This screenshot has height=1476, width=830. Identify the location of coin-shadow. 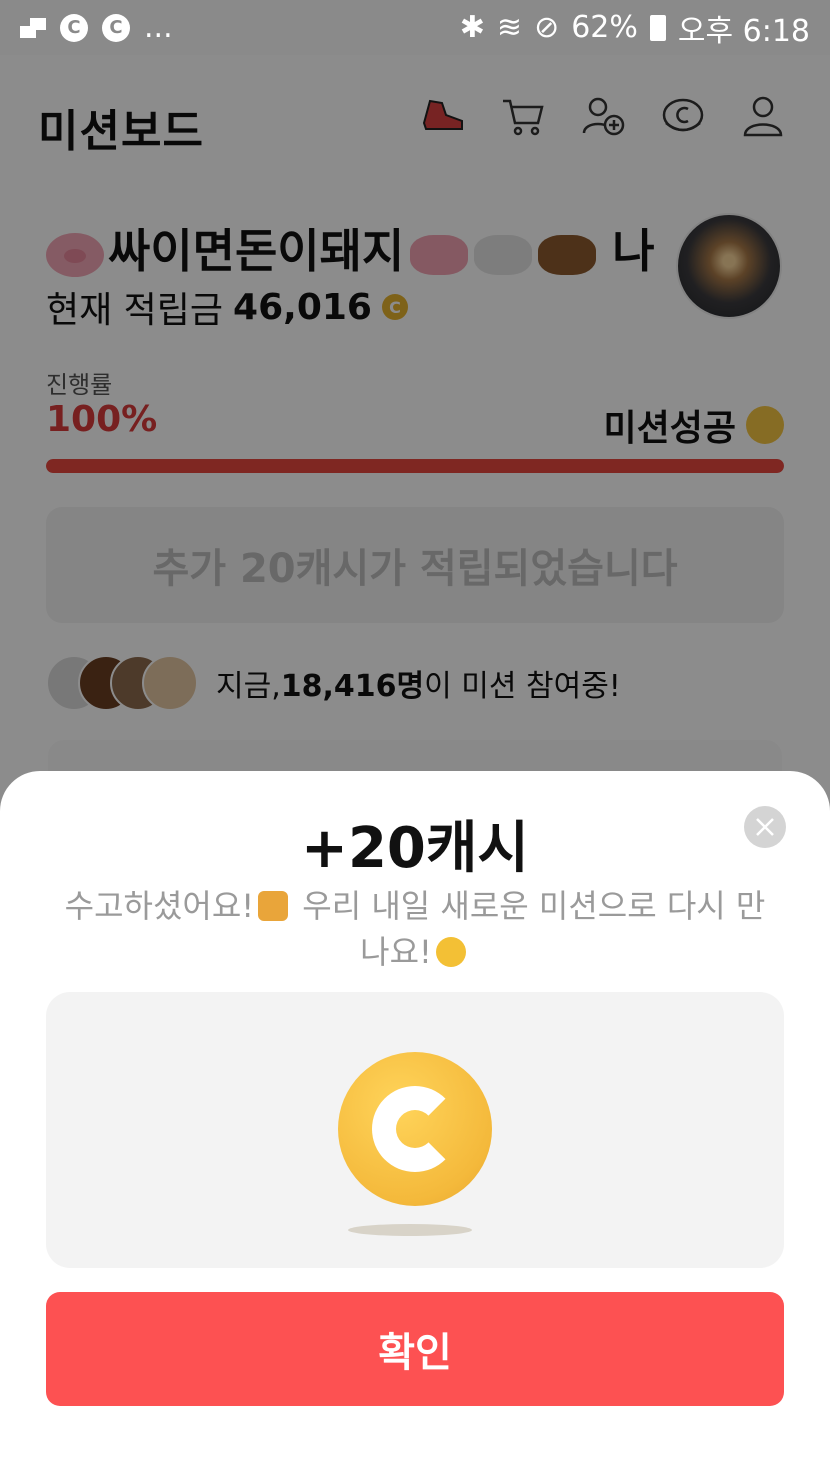
(410, 1230).